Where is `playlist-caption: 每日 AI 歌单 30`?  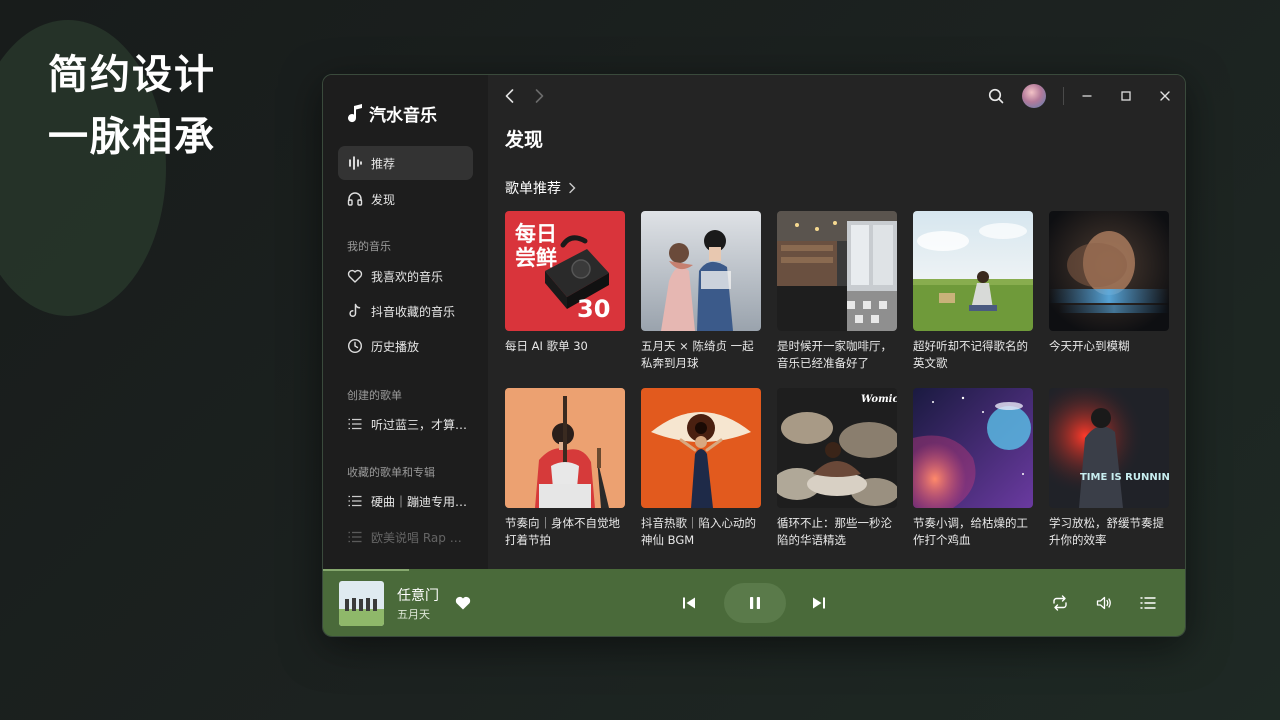
playlist-caption: 每日 AI 歌单 30 is located at coordinates (546, 346).